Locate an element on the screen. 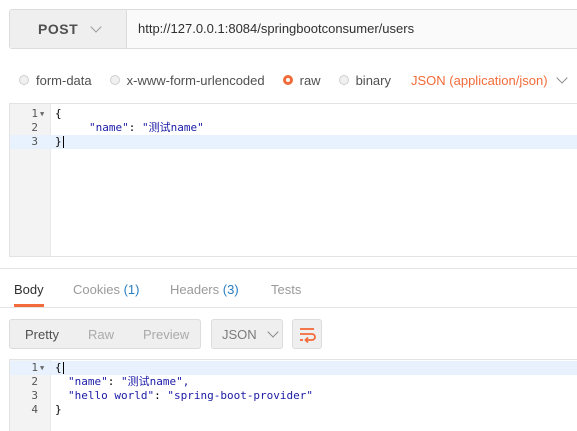  response-tabs: Body Cookies (1) Headers (3) Tests is located at coordinates (288, 288).